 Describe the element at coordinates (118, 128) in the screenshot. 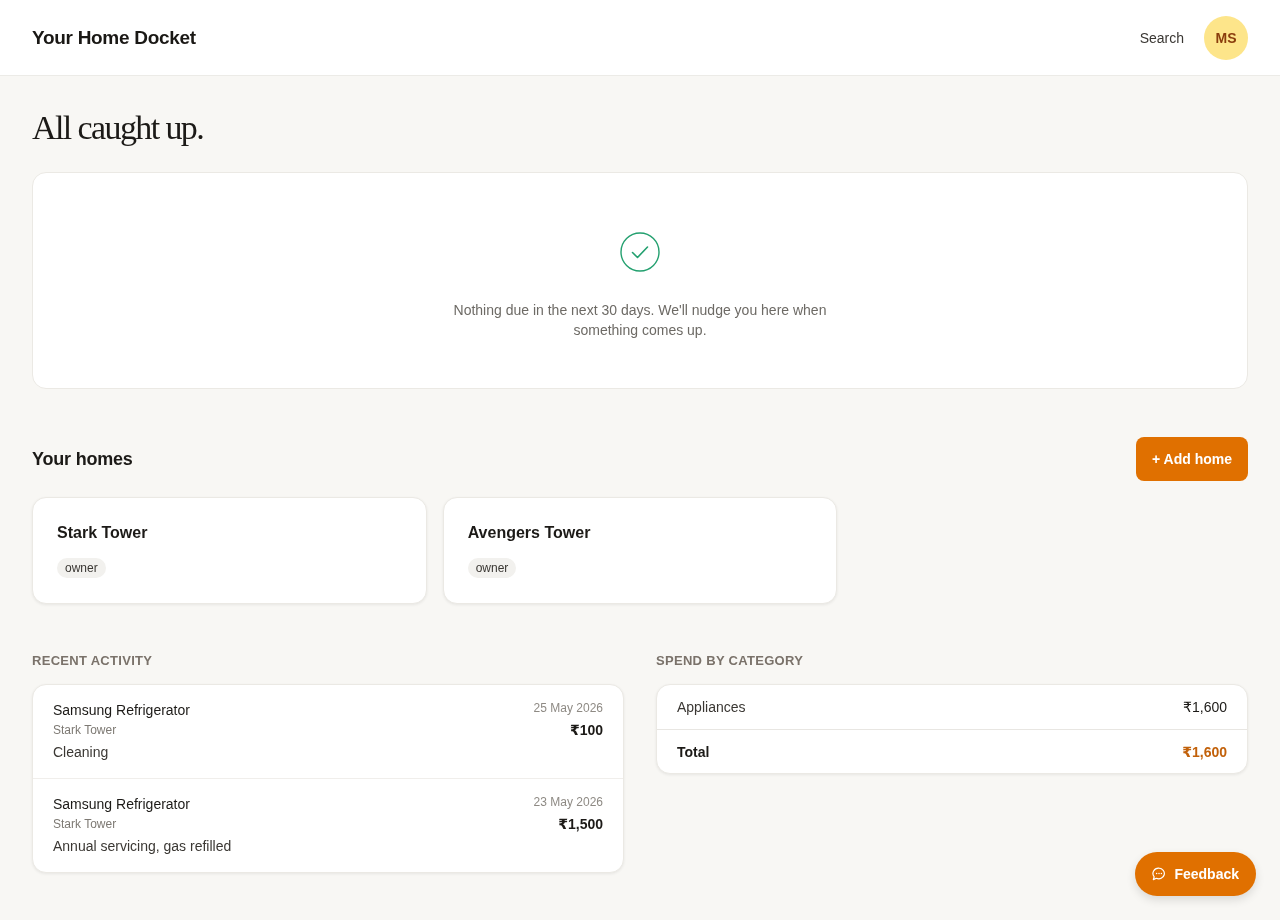

I see `page-heading: All caught up.` at that location.